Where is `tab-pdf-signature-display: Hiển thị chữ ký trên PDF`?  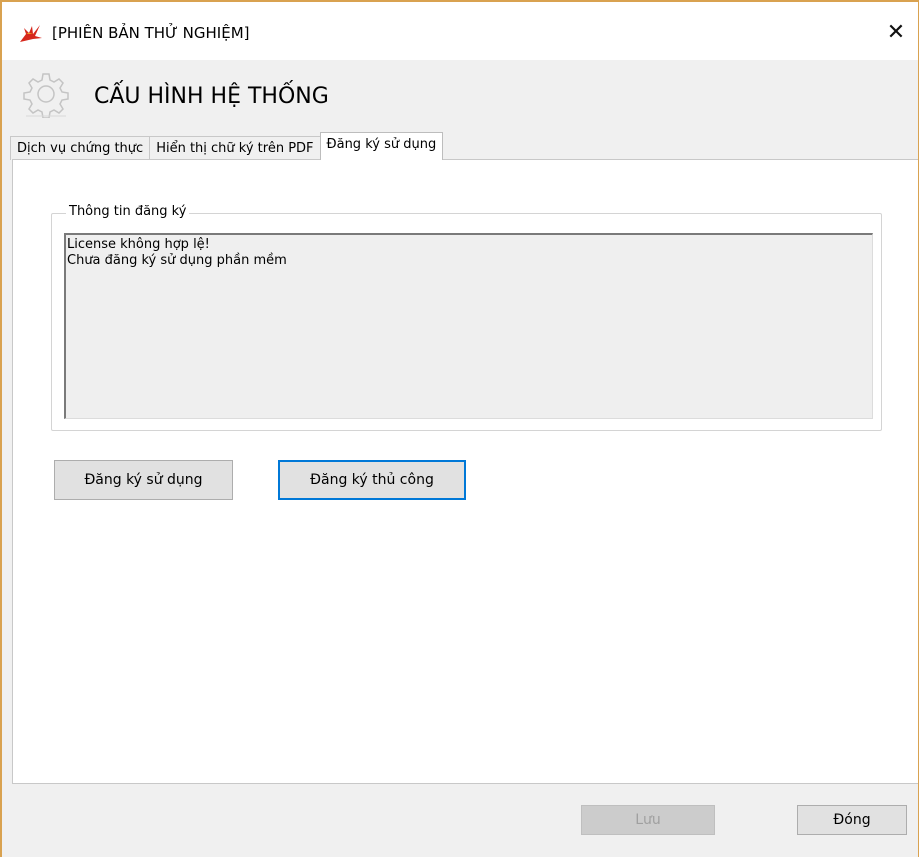
tab-pdf-signature-display: Hiển thị chữ ký trên PDF is located at coordinates (235, 148).